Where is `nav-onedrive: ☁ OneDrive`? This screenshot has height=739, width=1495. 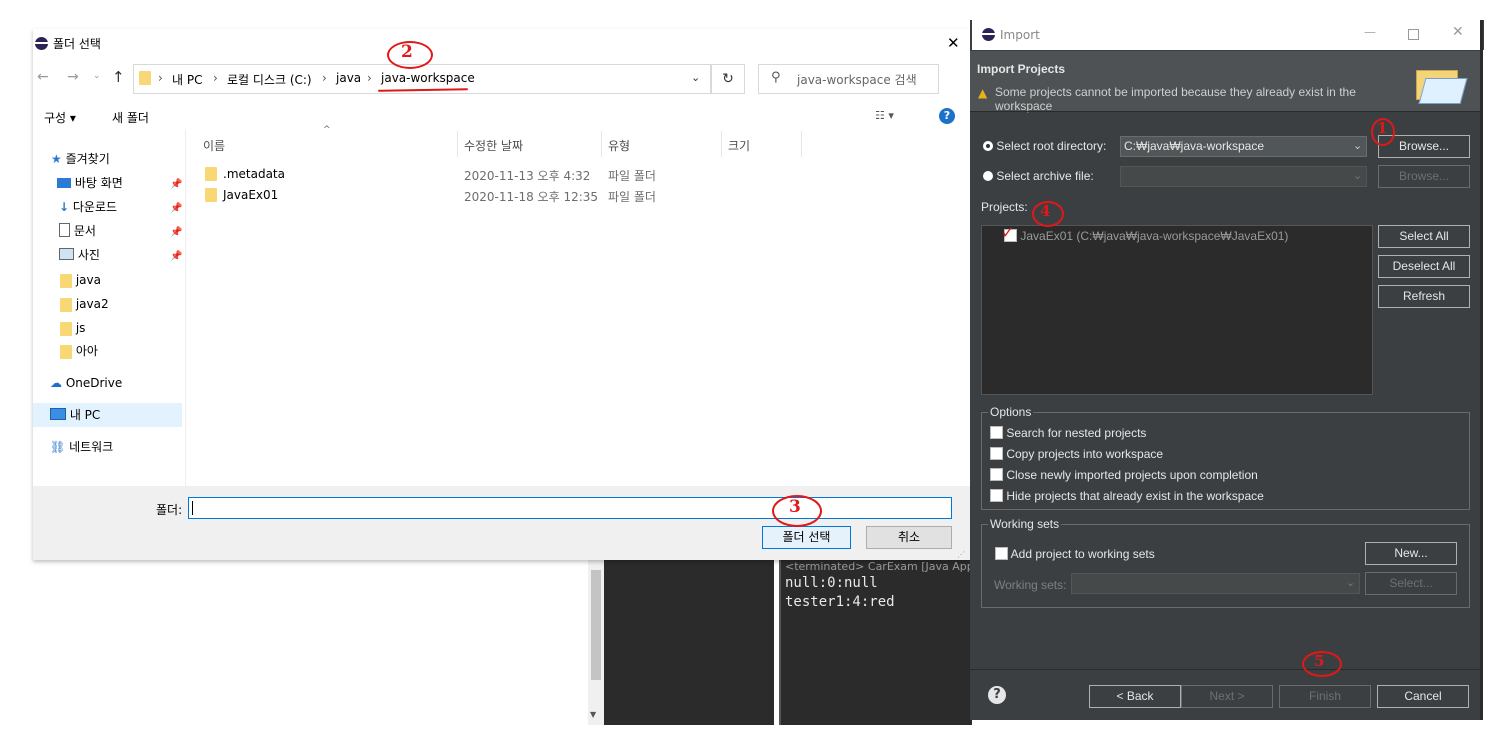
nav-onedrive: ☁ OneDrive is located at coordinates (86, 383).